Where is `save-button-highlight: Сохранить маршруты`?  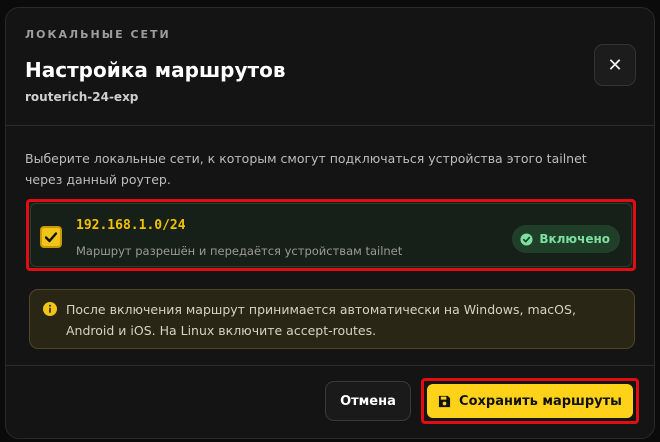
save-button-highlight: Сохранить маршруты is located at coordinates (530, 401).